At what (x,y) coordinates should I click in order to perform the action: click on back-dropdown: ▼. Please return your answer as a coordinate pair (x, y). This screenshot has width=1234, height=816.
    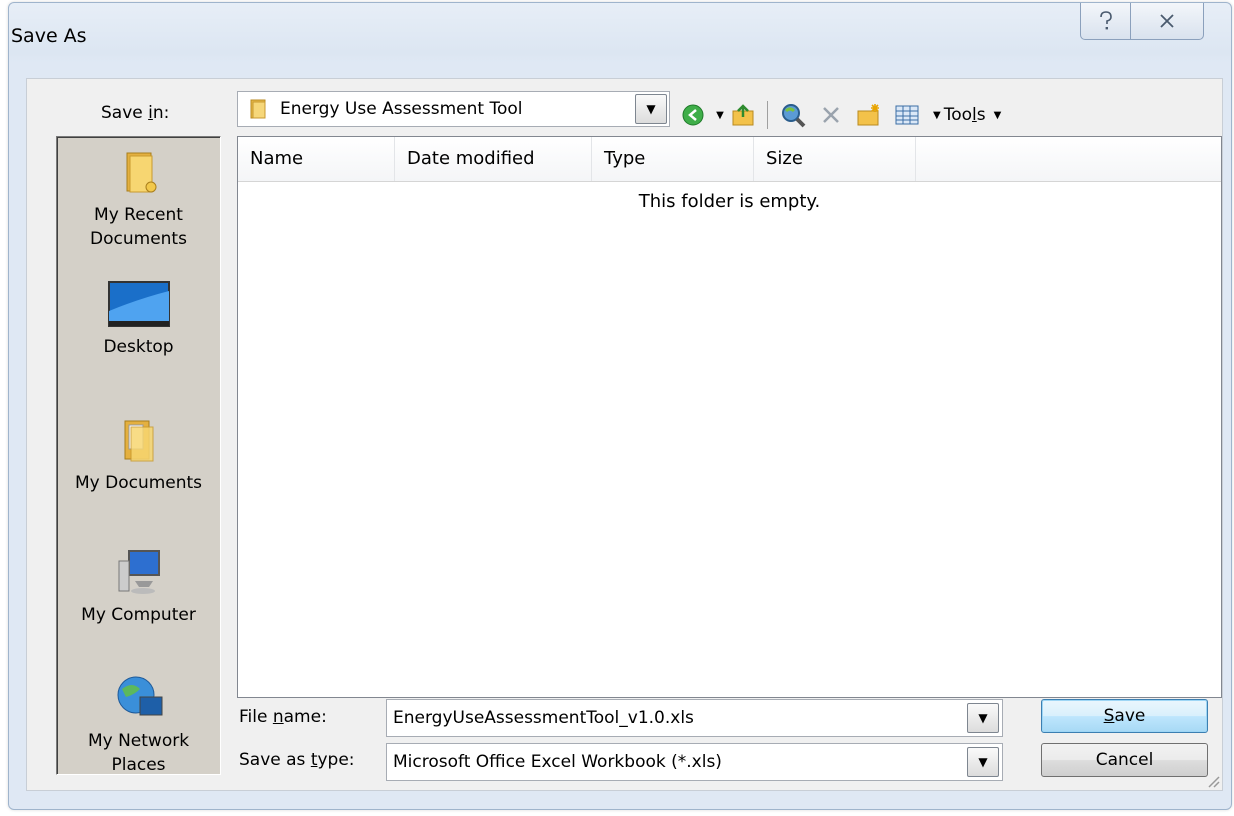
    Looking at the image, I should click on (720, 115).